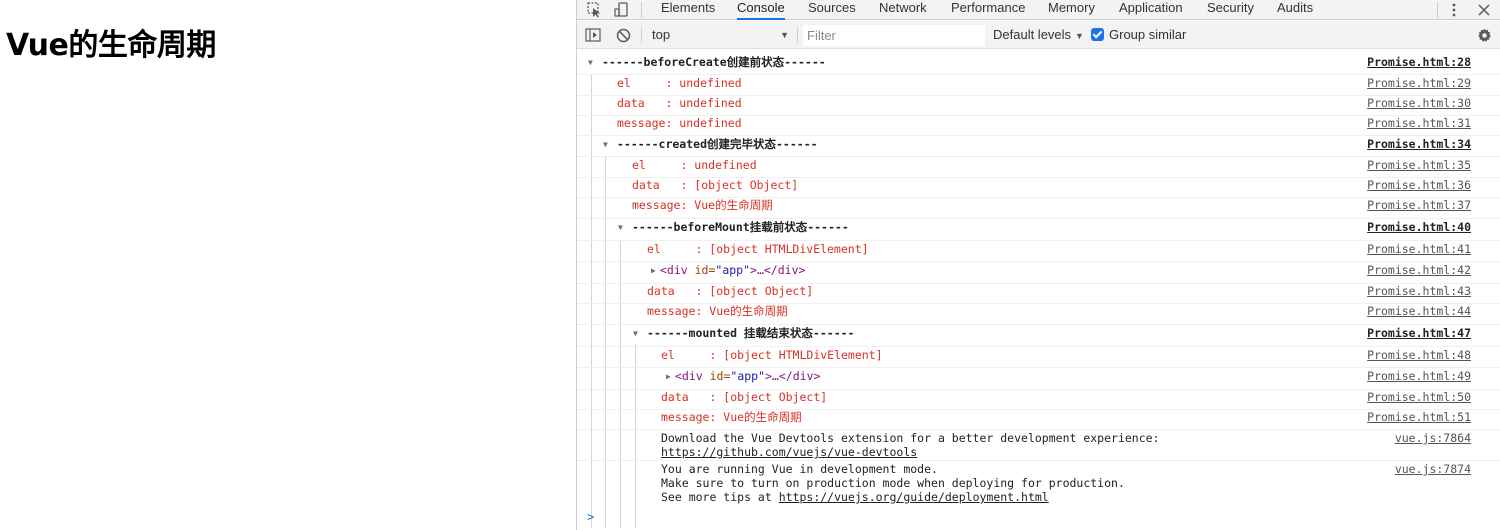 This screenshot has height=530, width=1500. What do you see at coordinates (761, 10) in the screenshot?
I see `tab-console: Console` at bounding box center [761, 10].